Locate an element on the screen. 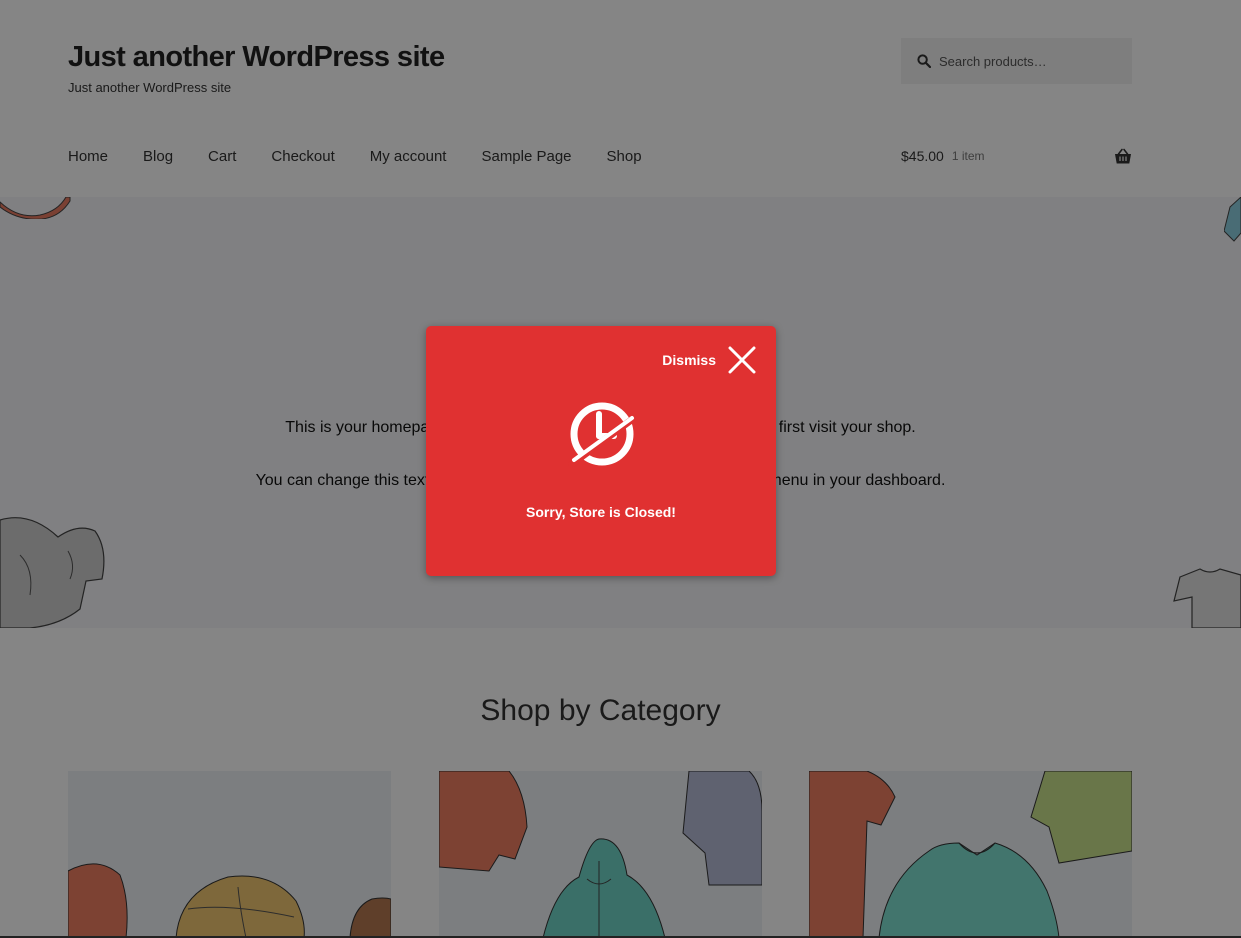 This screenshot has width=1241, height=938. dismiss-button: Dismiss is located at coordinates (709, 360).